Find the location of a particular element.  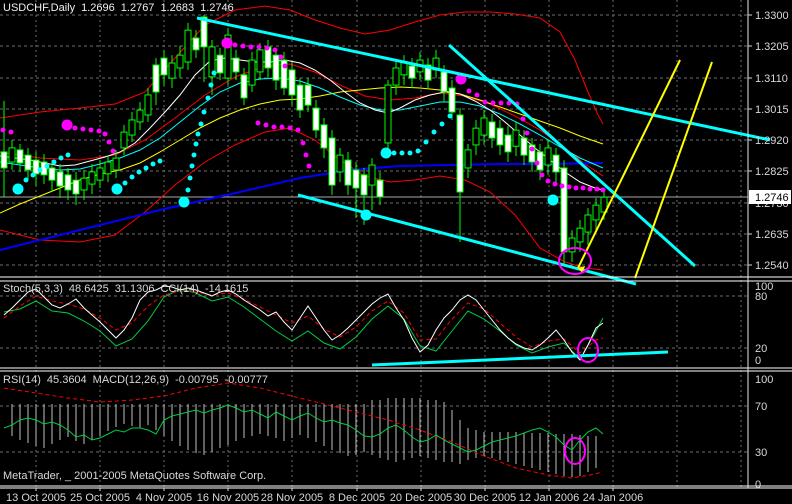

svg-text: 1.3110 is located at coordinates (771, 79).